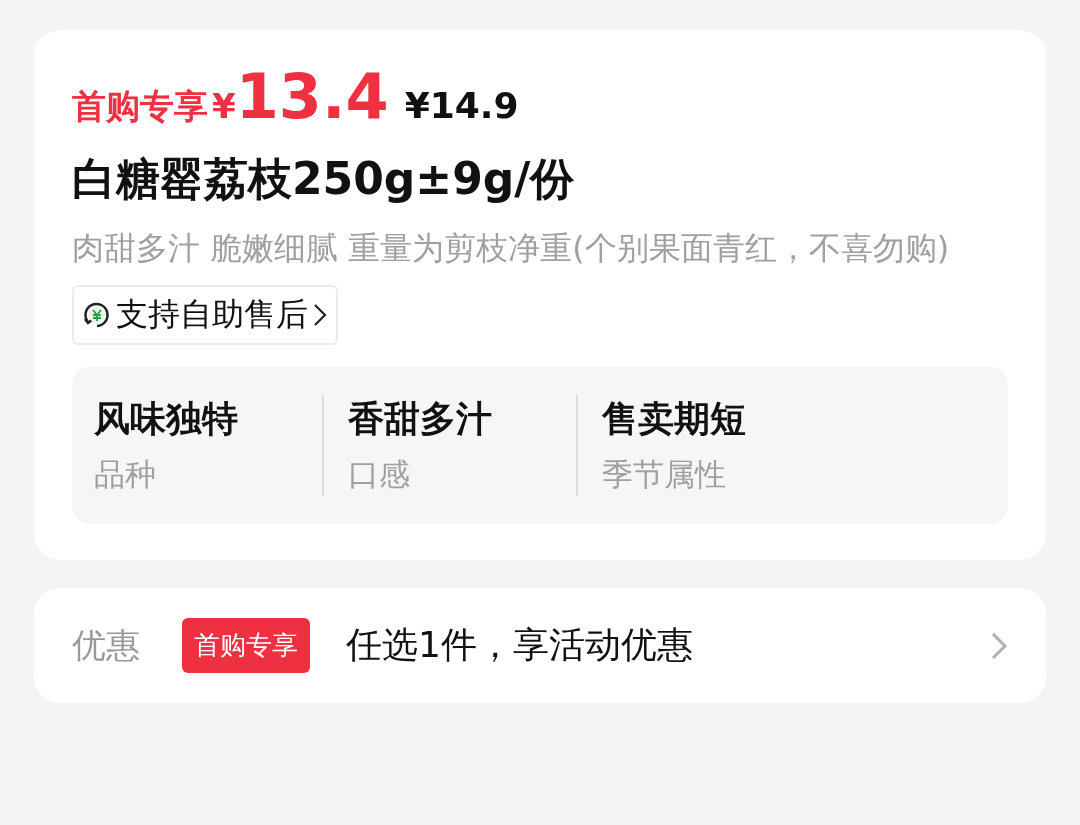 This screenshot has height=825, width=1080. I want to click on product-title: 白糖罂荔枝250g±9g/份, so click(324, 179).